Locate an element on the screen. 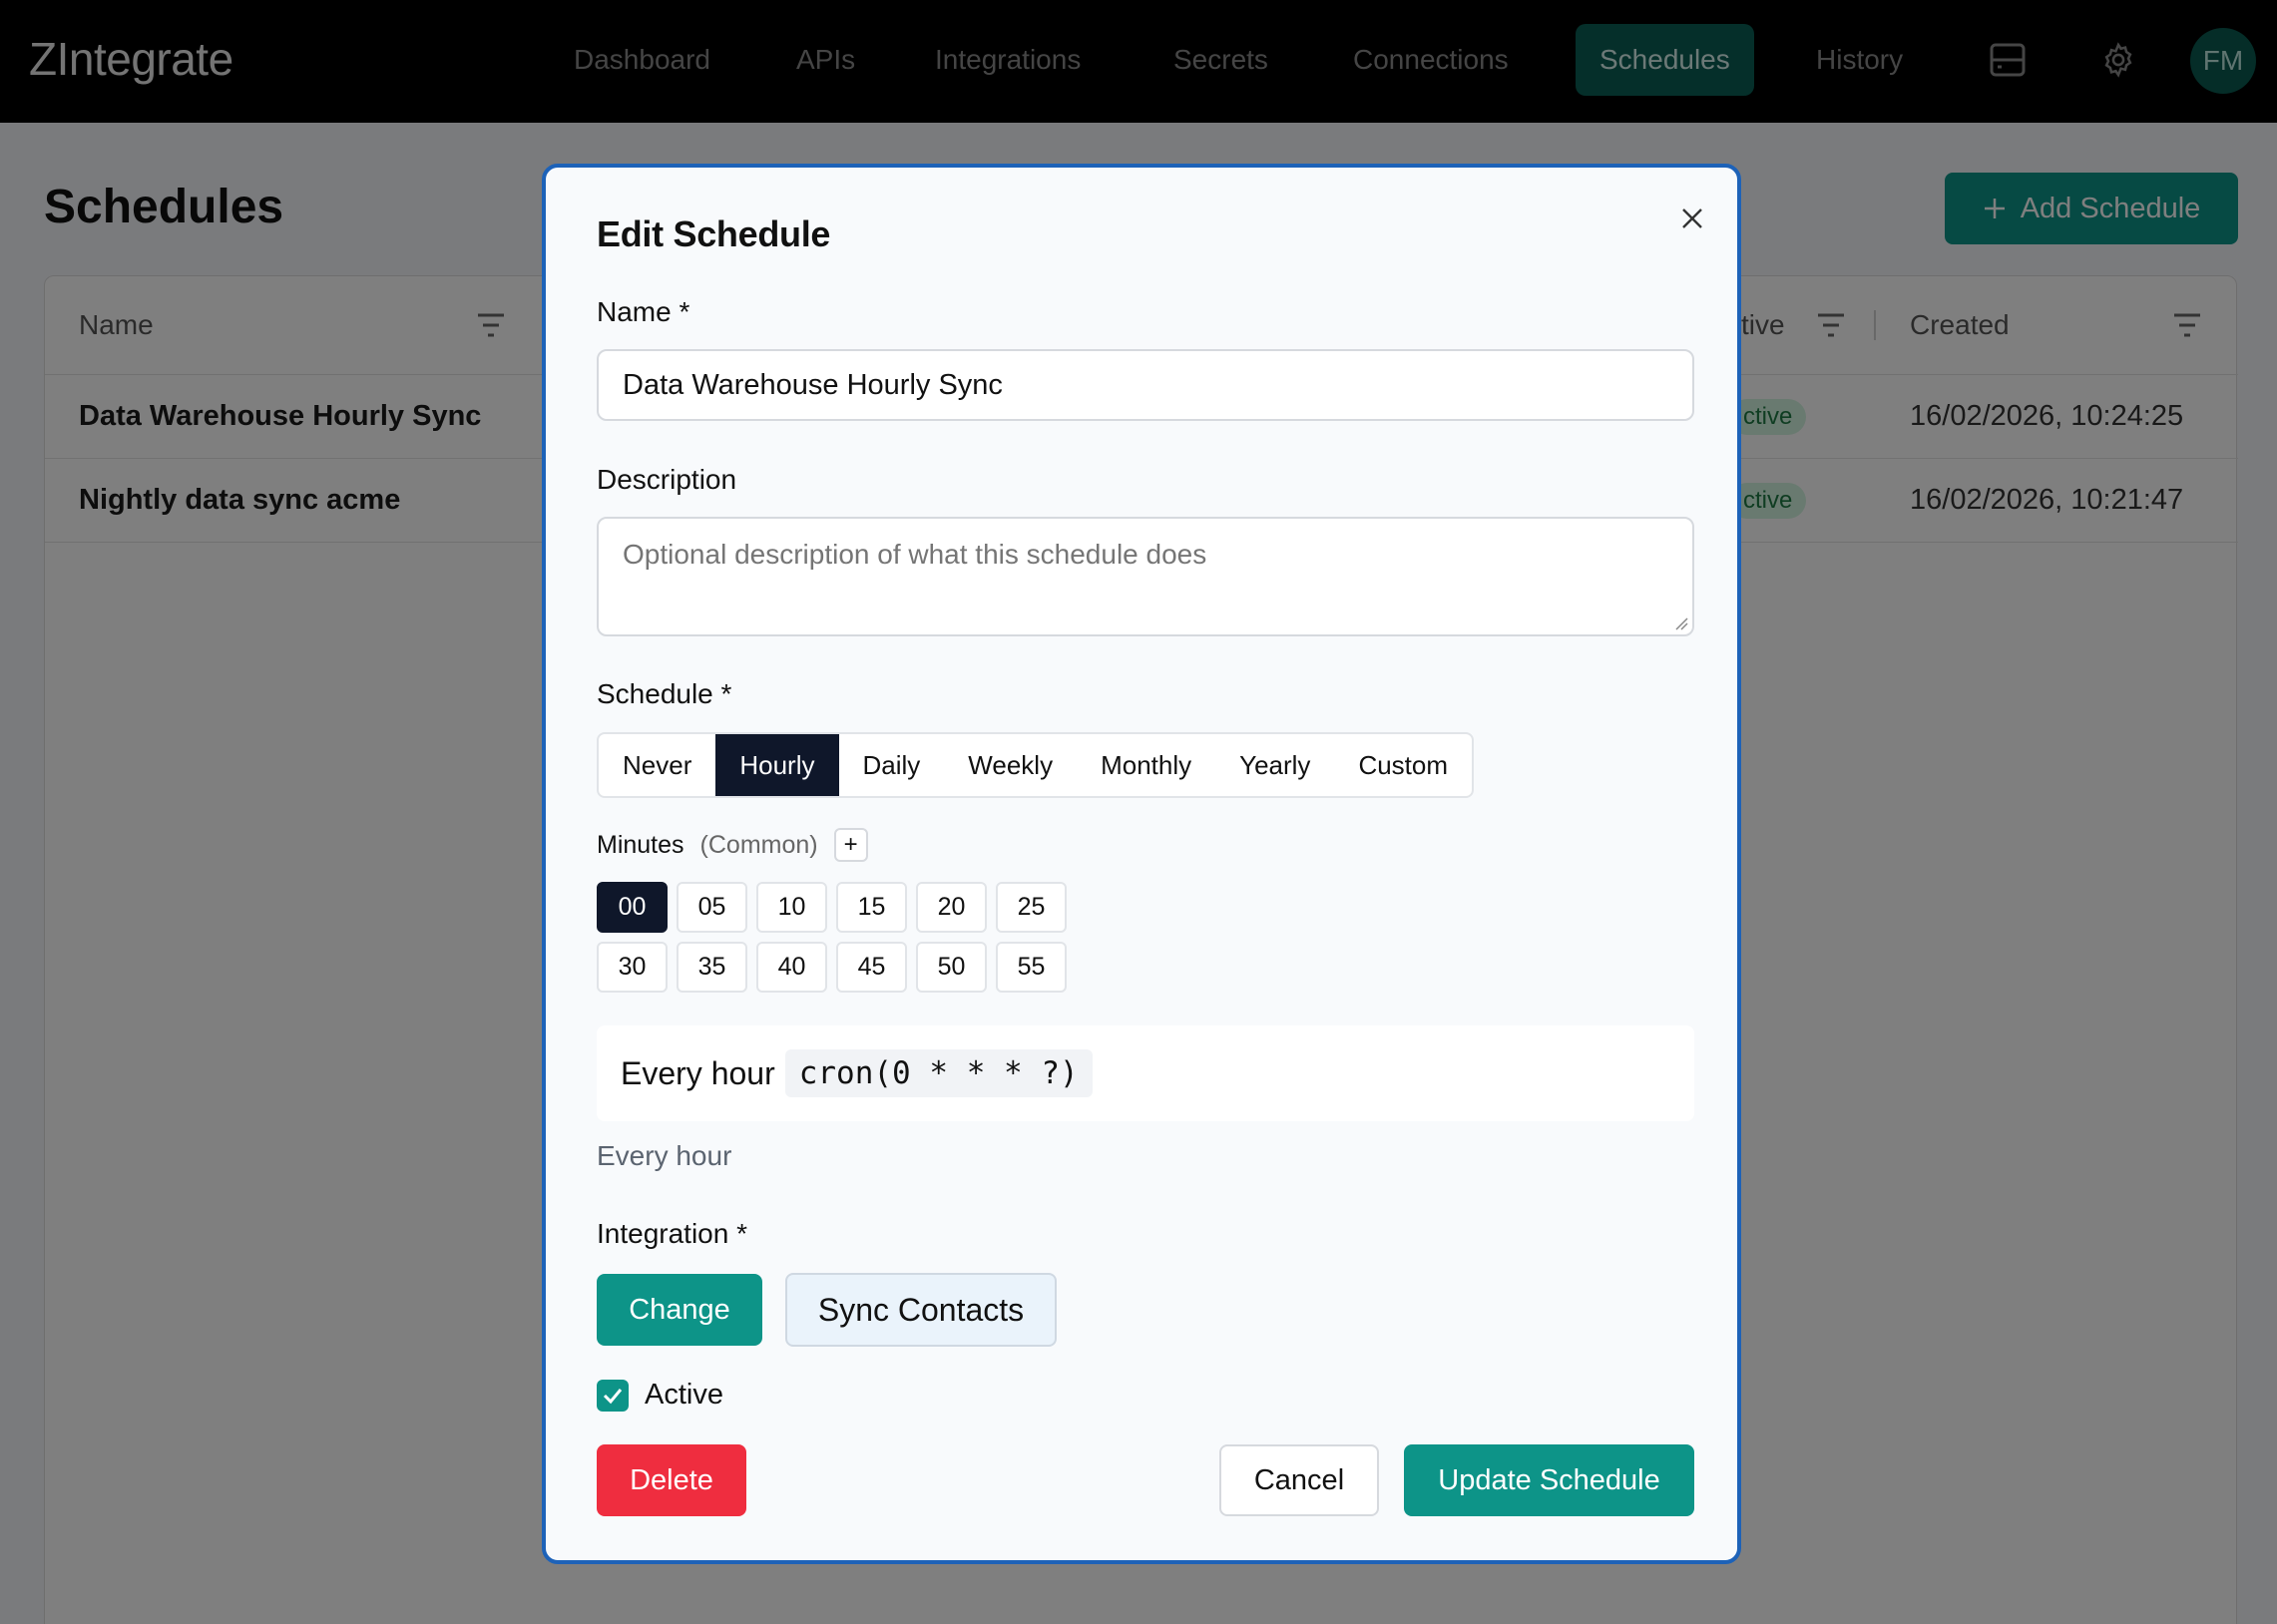 The image size is (2277, 1624). selected-integration-chip: Sync Contacts is located at coordinates (921, 1310).